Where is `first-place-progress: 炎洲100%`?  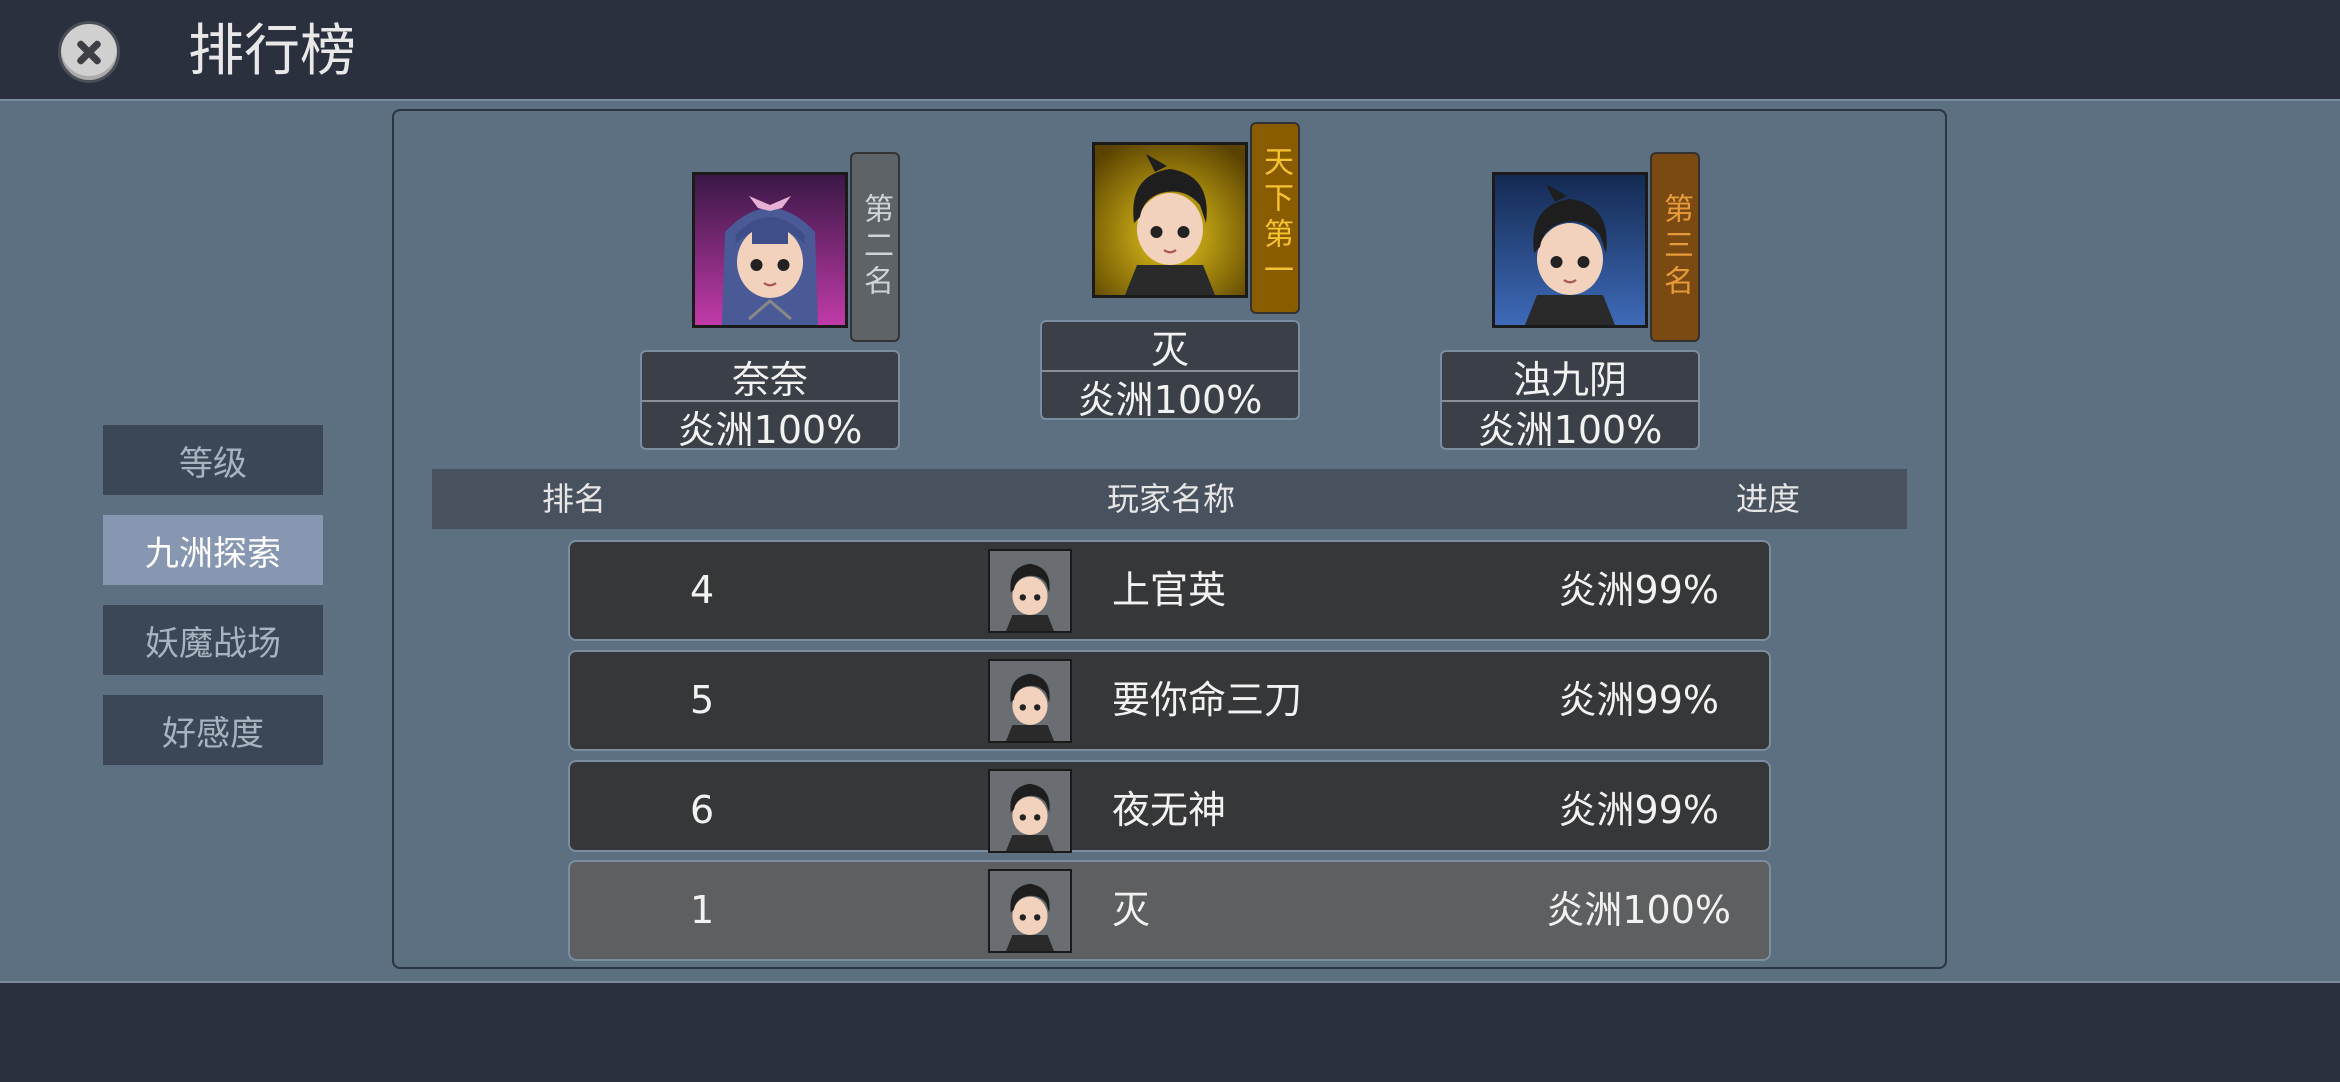
first-place-progress: 炎洲100% is located at coordinates (1170, 398).